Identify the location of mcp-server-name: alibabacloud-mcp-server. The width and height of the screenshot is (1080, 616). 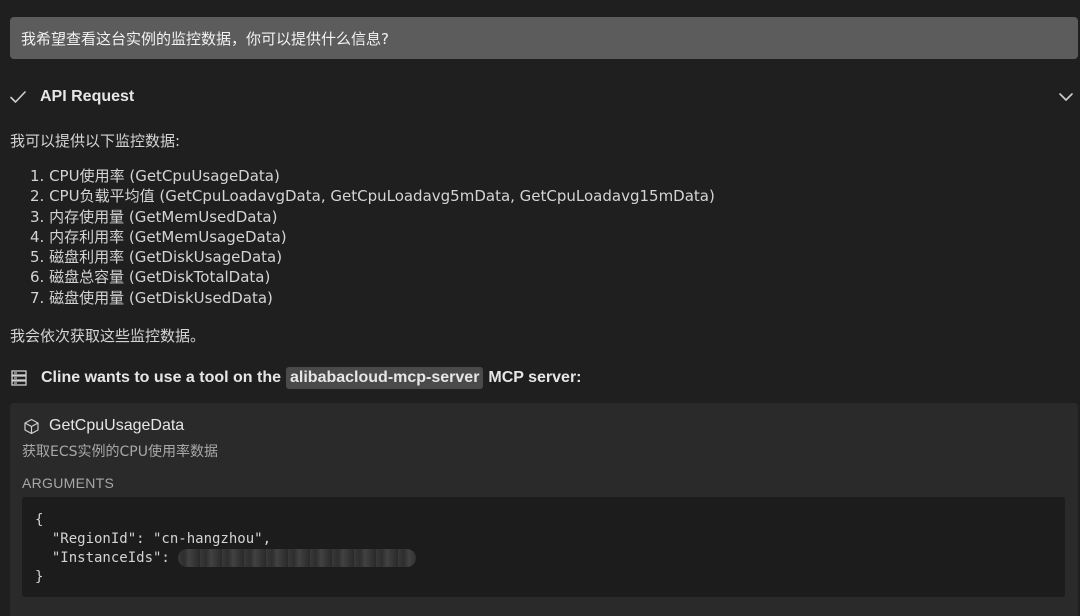
(385, 378).